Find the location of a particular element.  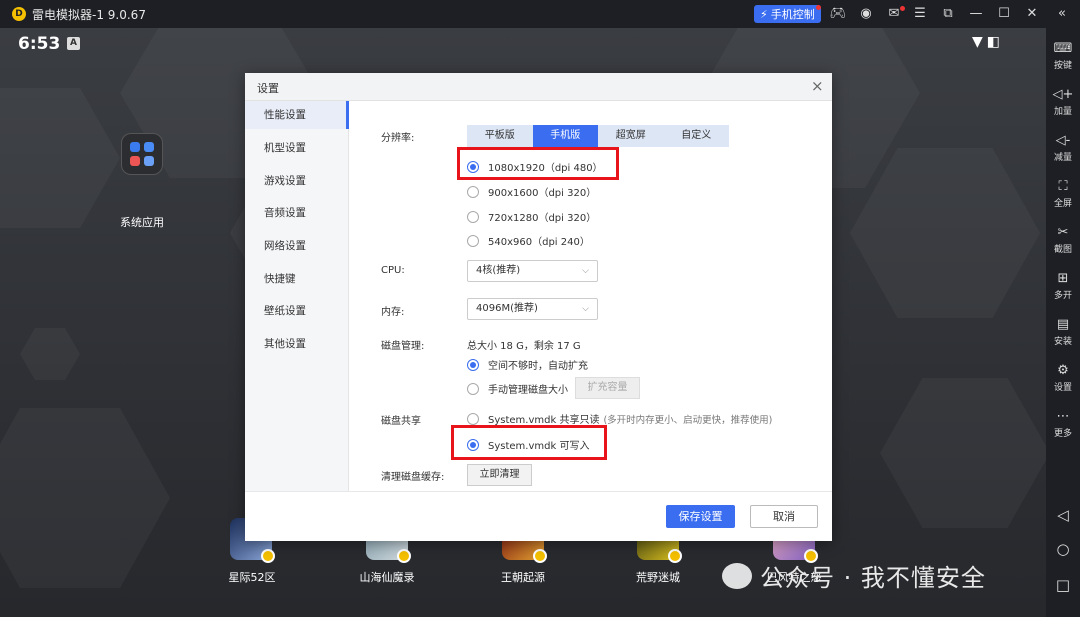

restore-icon: ⧉ is located at coordinates (948, 14).